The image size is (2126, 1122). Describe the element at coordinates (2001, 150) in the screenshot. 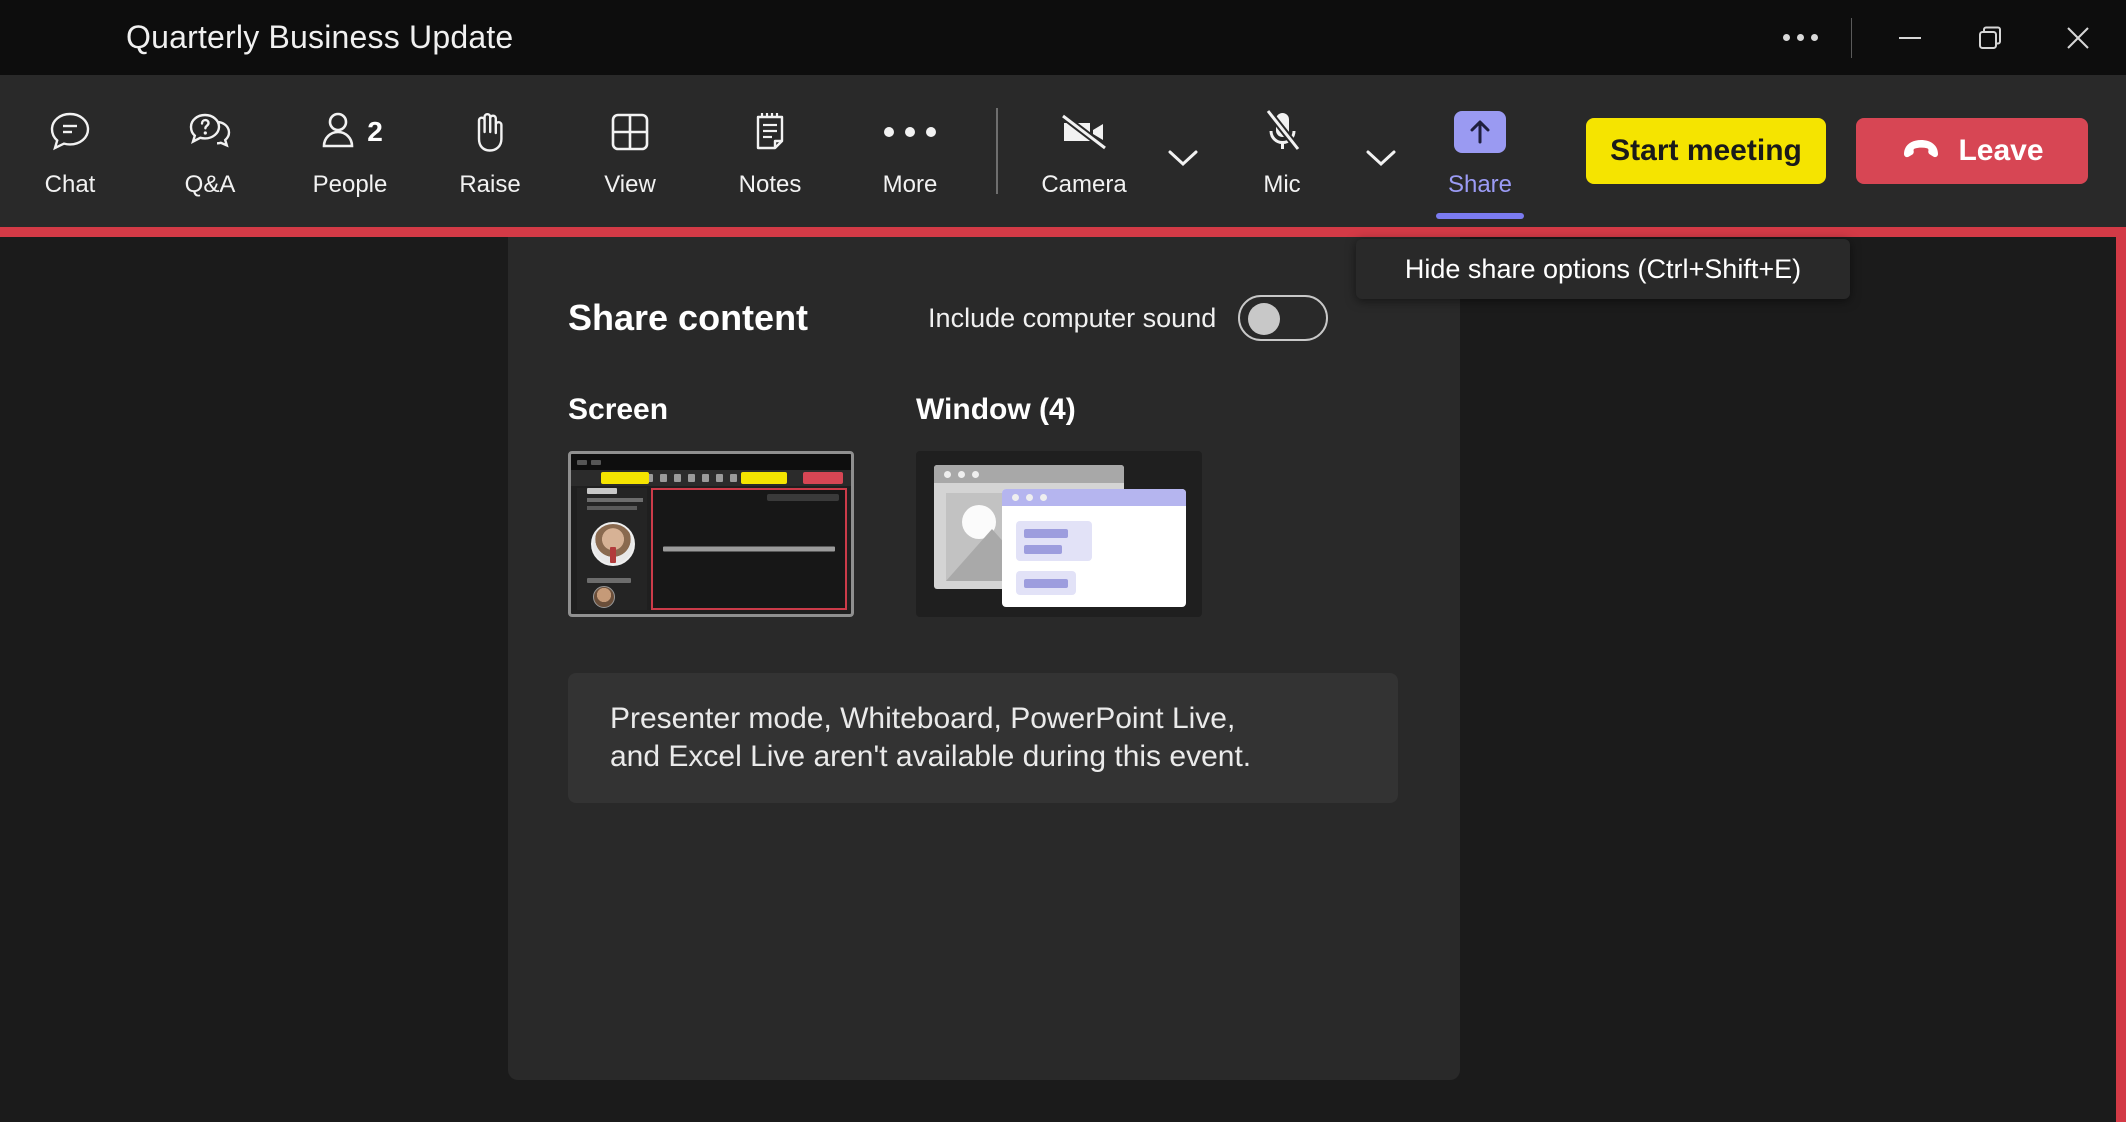

I see `leave-label: Leave` at that location.